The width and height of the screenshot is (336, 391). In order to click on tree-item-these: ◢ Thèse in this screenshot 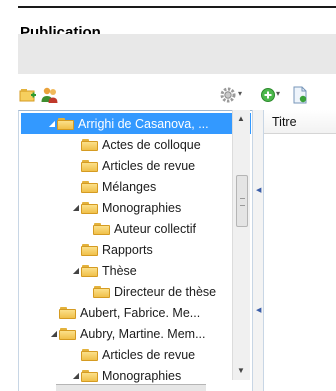, I will do `click(78, 270)`.